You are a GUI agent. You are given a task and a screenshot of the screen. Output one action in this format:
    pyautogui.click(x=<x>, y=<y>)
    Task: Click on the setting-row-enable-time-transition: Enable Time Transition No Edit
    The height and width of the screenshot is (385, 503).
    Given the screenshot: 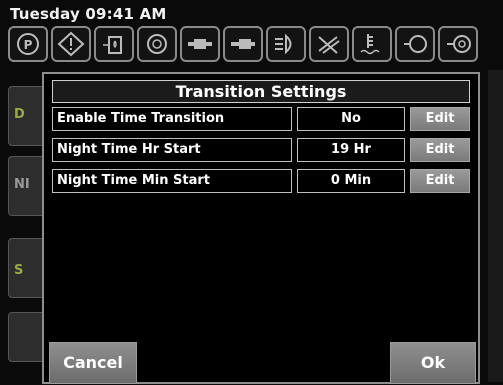 What is the action you would take?
    pyautogui.click(x=261, y=119)
    